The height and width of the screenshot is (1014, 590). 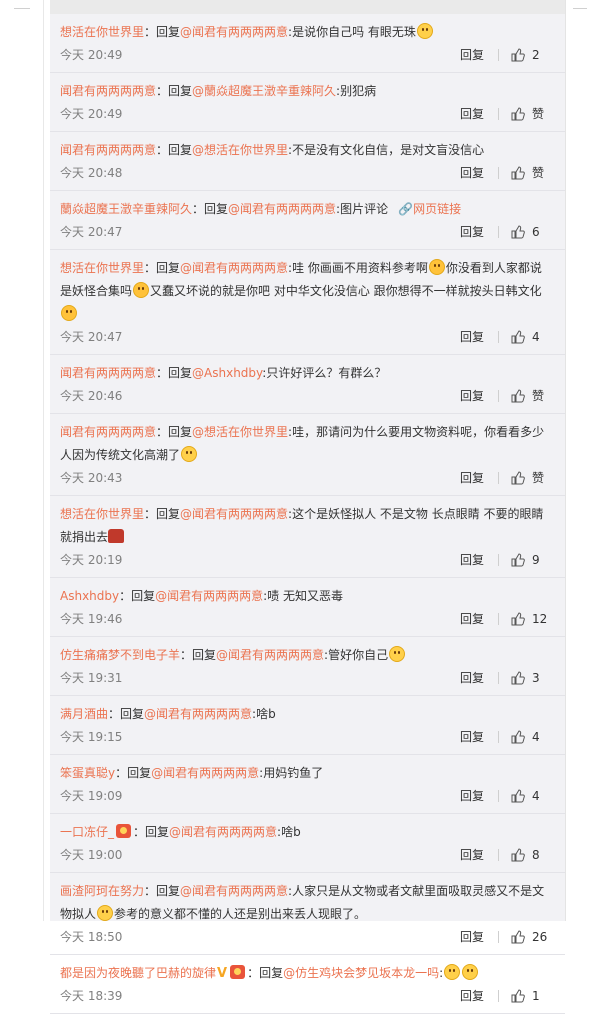 What do you see at coordinates (87, 832) in the screenshot?
I see `reply-author-link: 一口冻仔_` at bounding box center [87, 832].